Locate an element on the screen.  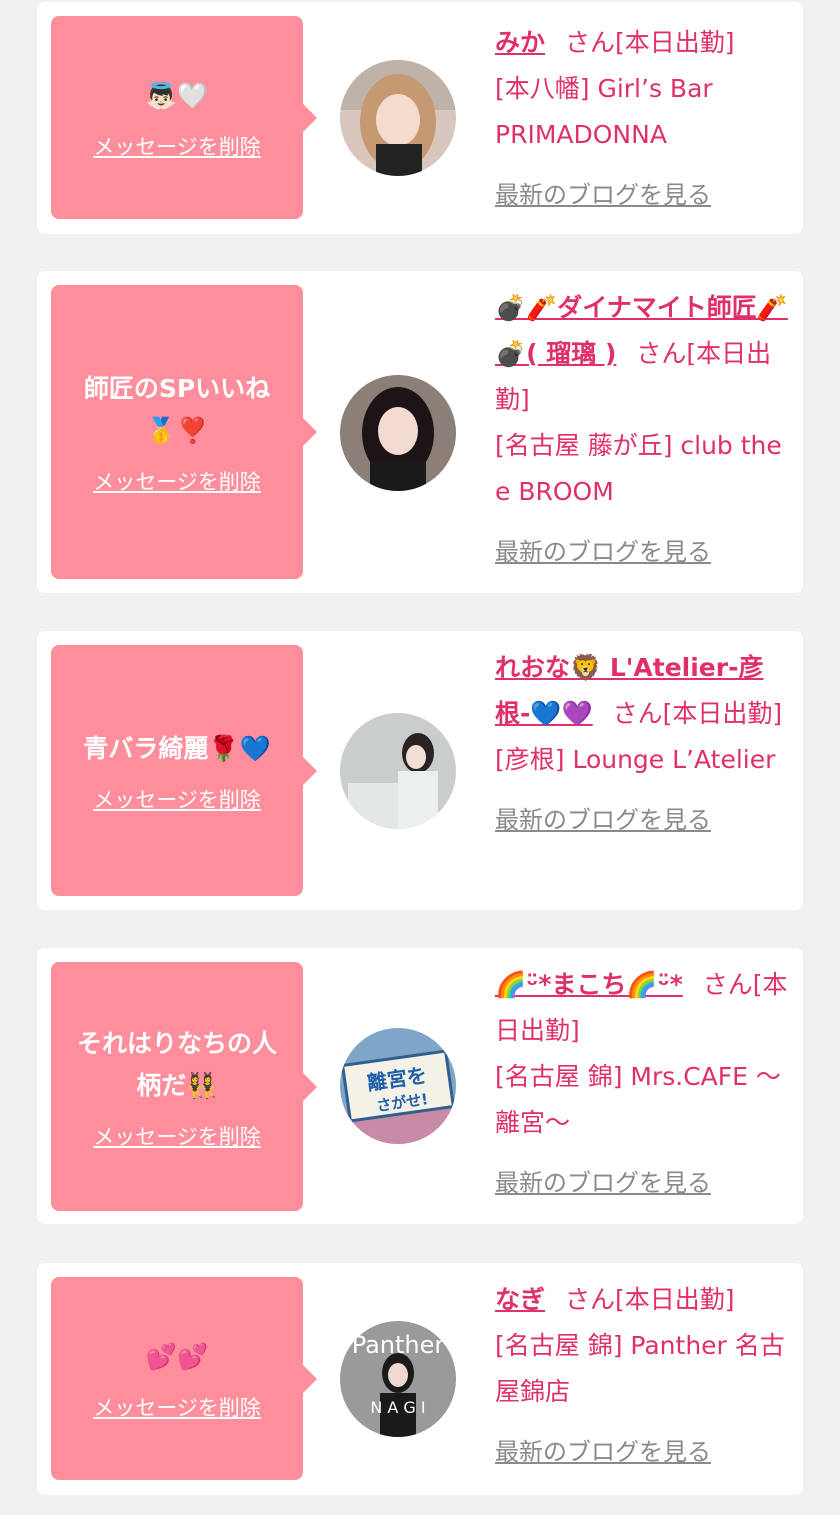
shop-info: [名古屋 錦] Mrs.CAFE ～離宮～ is located at coordinates (638, 1099).